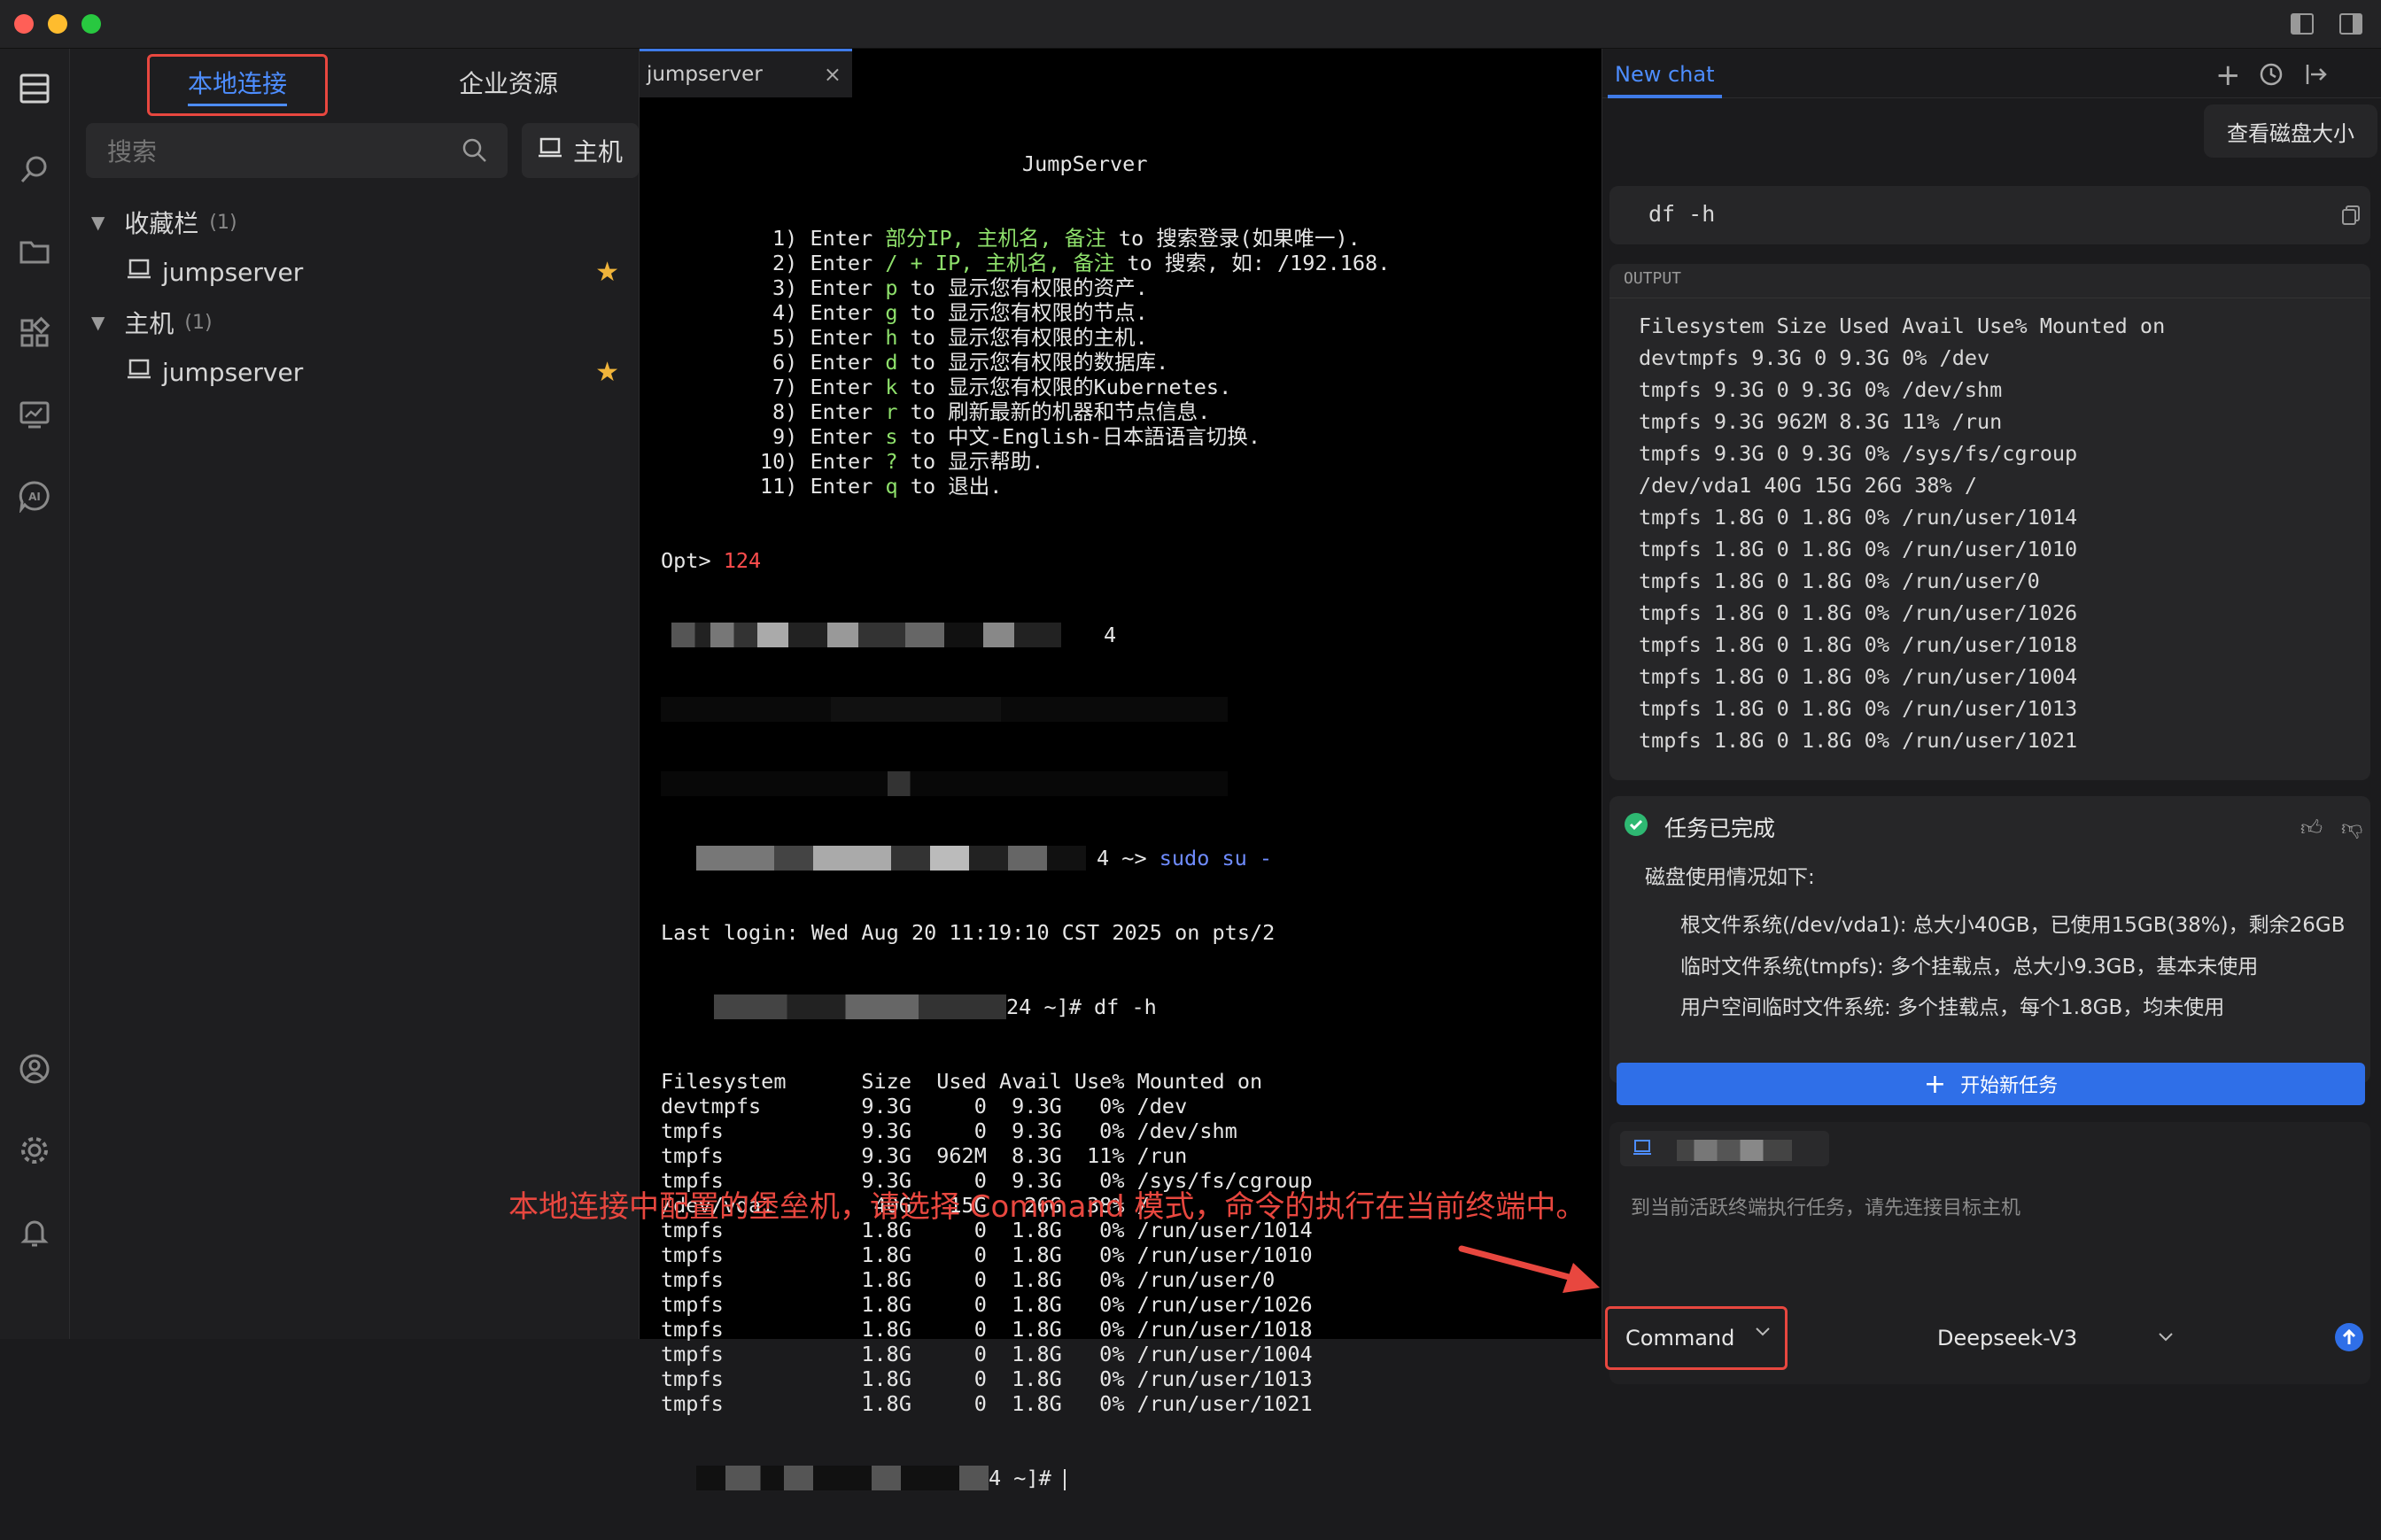 This screenshot has height=1540, width=2381. Describe the element at coordinates (1130, 337) in the screenshot. I see `menu-line: 5) Enter h to 显示您有权限的主机.` at that location.